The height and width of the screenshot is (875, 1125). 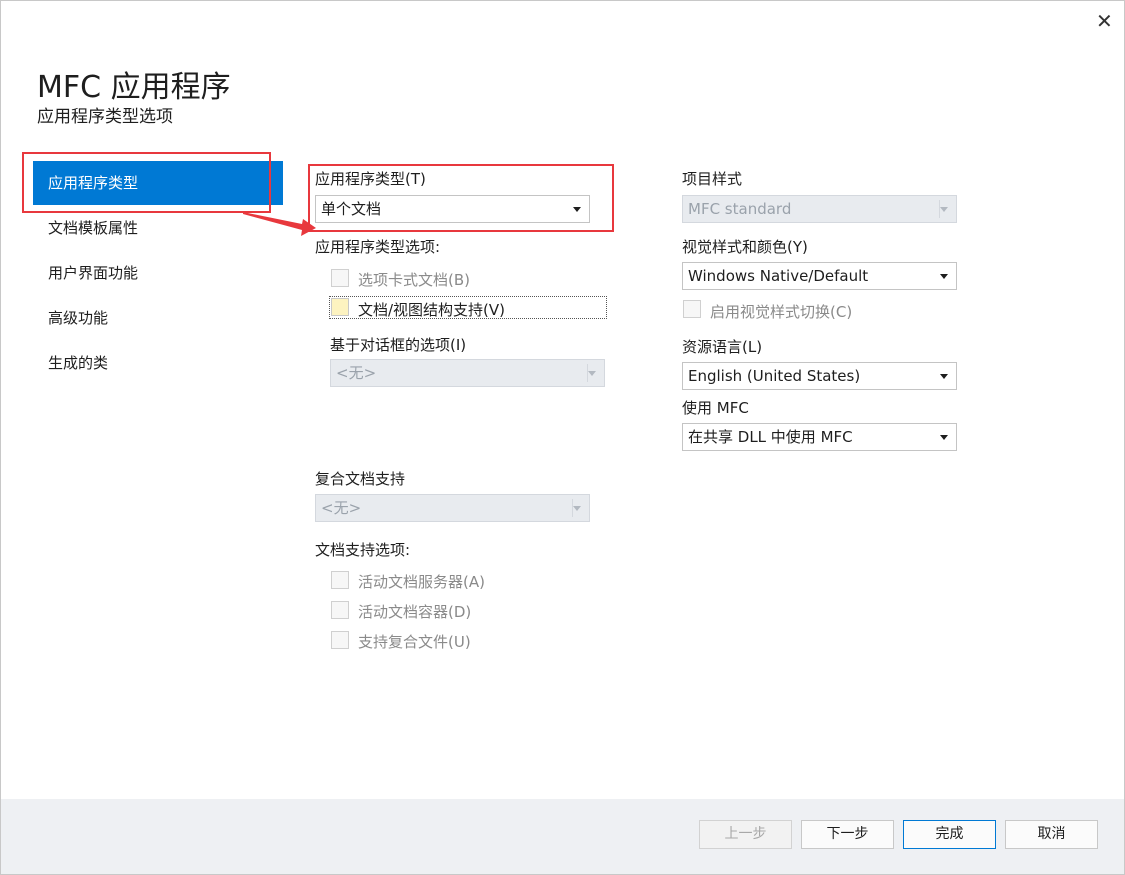 What do you see at coordinates (1104, 21) in the screenshot?
I see `close-icon: ✕` at bounding box center [1104, 21].